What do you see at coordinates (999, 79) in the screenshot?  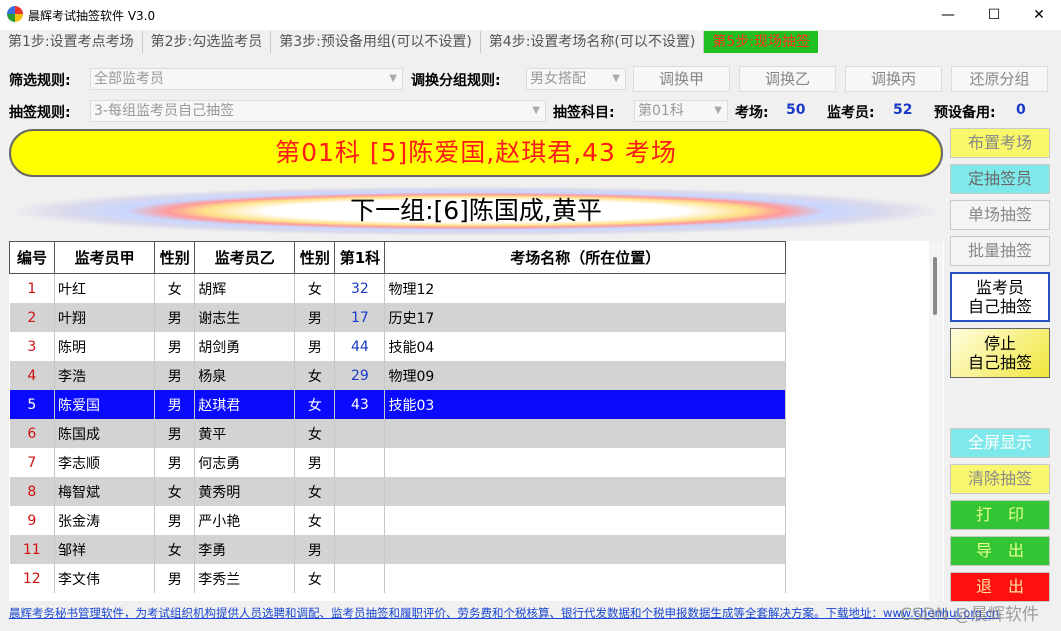 I see `restore-group-button: 还原分组` at bounding box center [999, 79].